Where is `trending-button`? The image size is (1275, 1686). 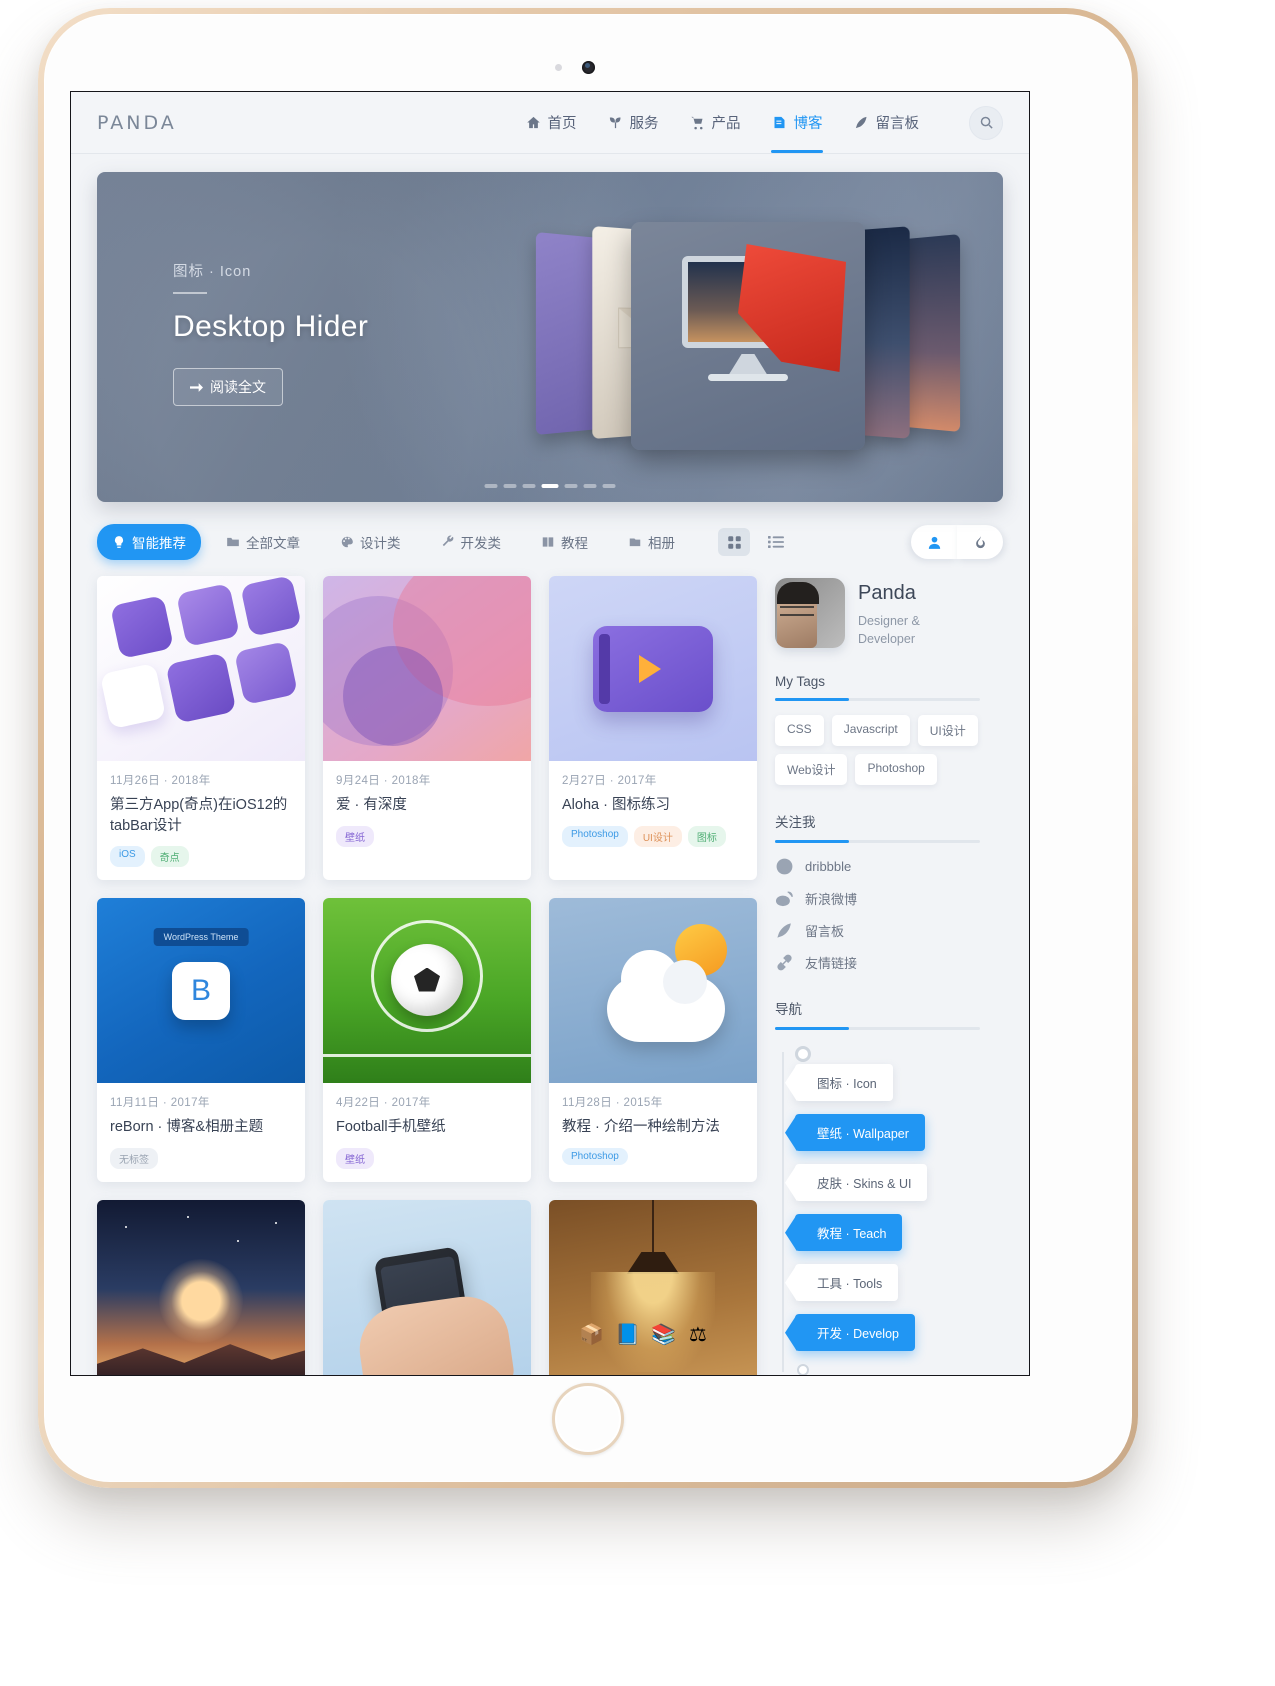 trending-button is located at coordinates (980, 542).